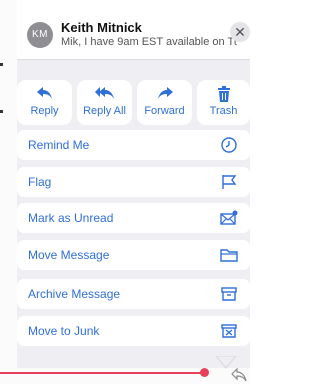  What do you see at coordinates (74, 294) in the screenshot?
I see `menu-item-label: Archive Message` at bounding box center [74, 294].